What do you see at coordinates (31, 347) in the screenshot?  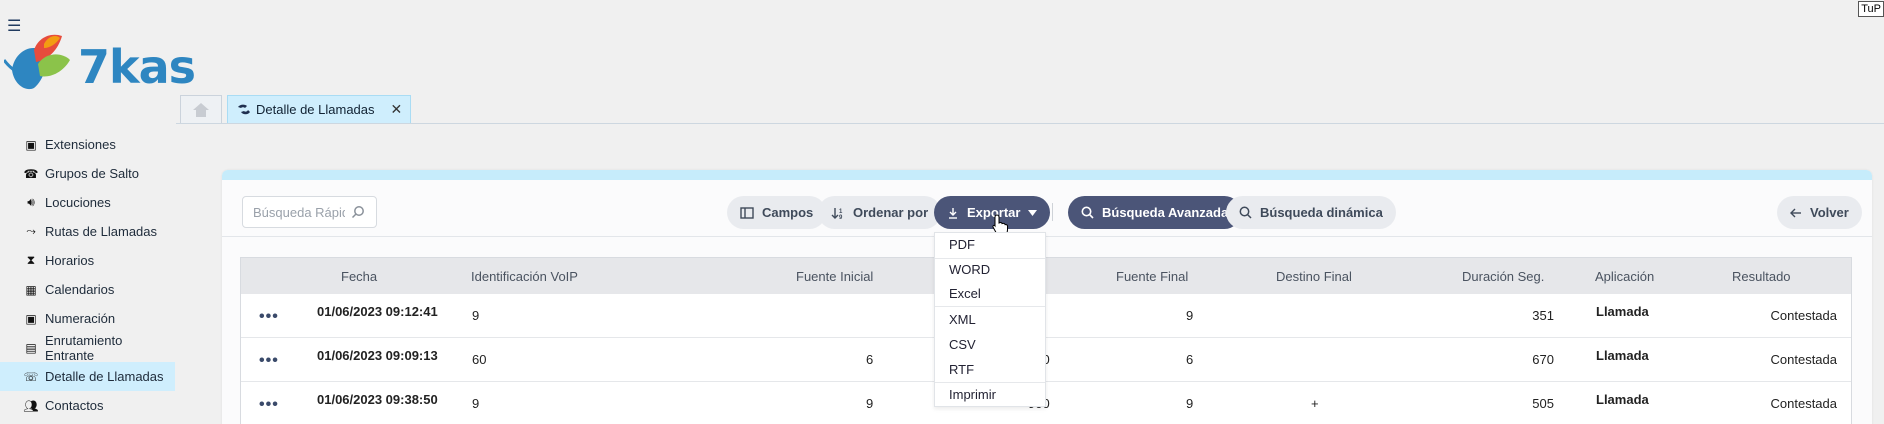 I see `contact-card-icon: ▤` at bounding box center [31, 347].